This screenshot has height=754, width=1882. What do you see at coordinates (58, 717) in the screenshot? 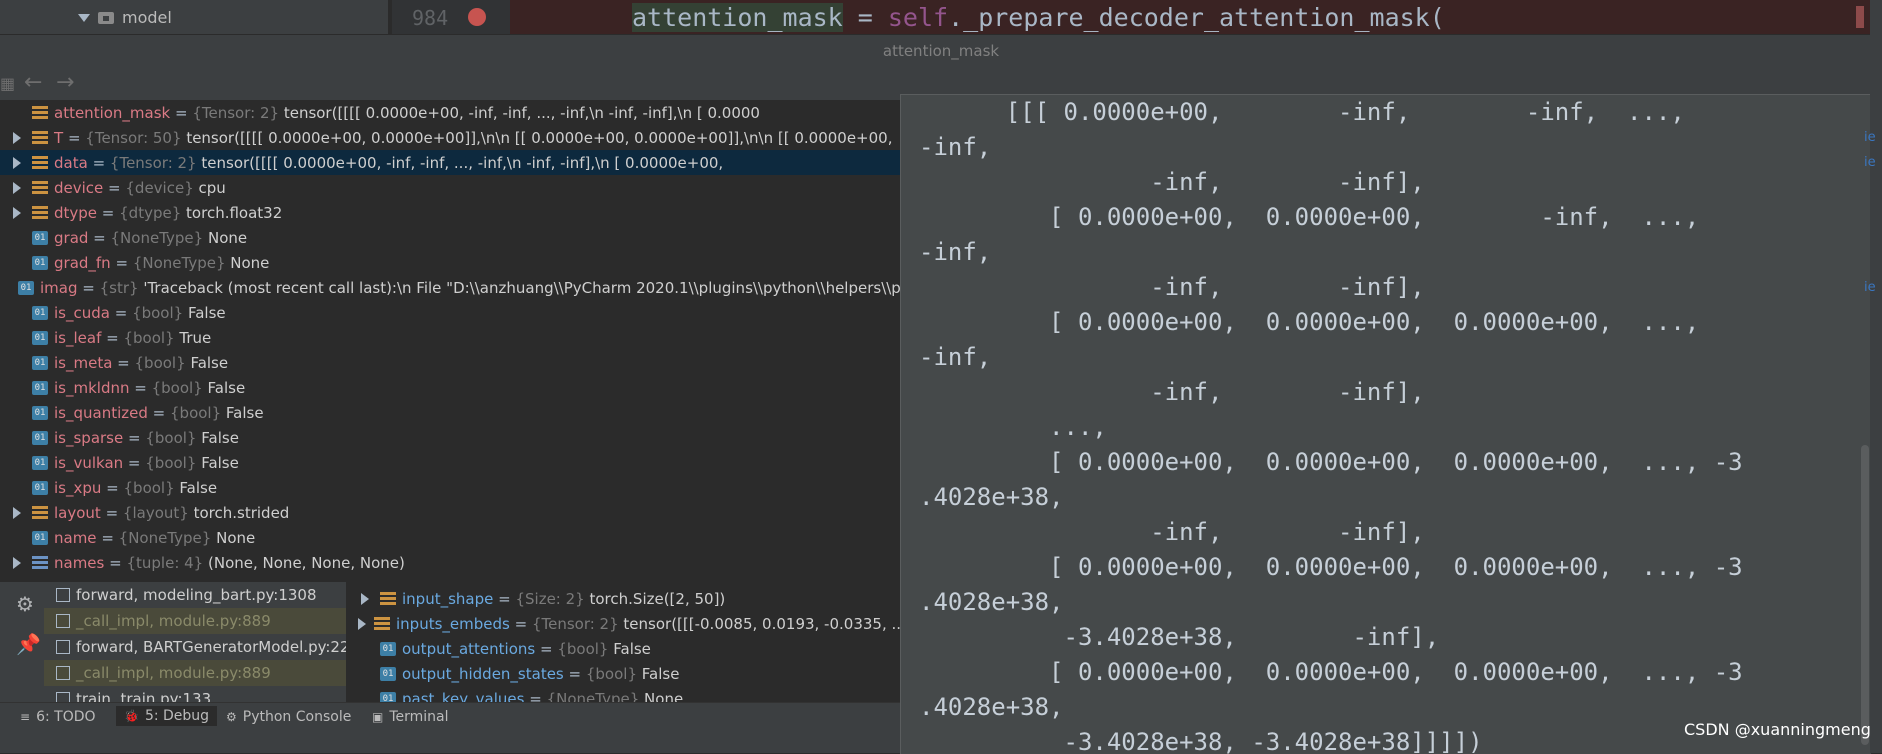
I see `tool-window-tab: ≡ 6: TODO` at bounding box center [58, 717].